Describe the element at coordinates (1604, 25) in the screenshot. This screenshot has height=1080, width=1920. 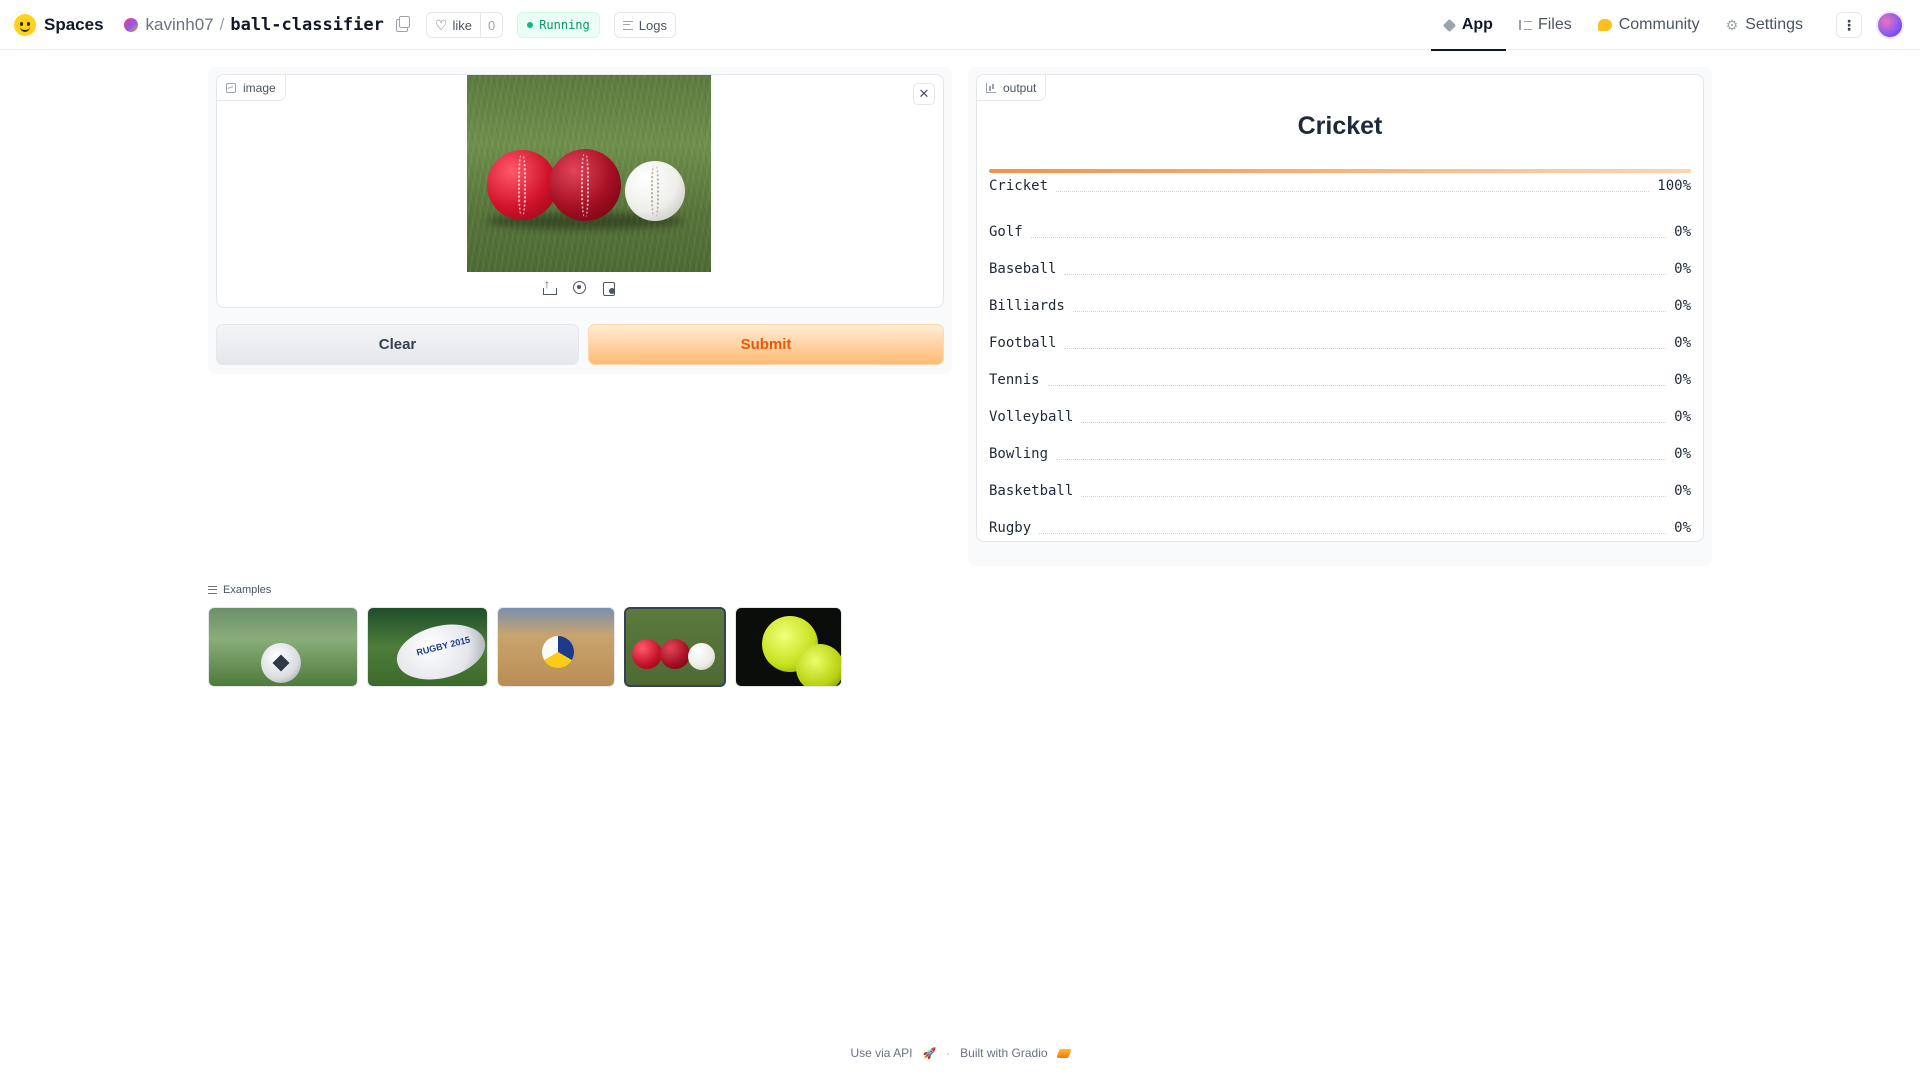
I see `community-icon` at that location.